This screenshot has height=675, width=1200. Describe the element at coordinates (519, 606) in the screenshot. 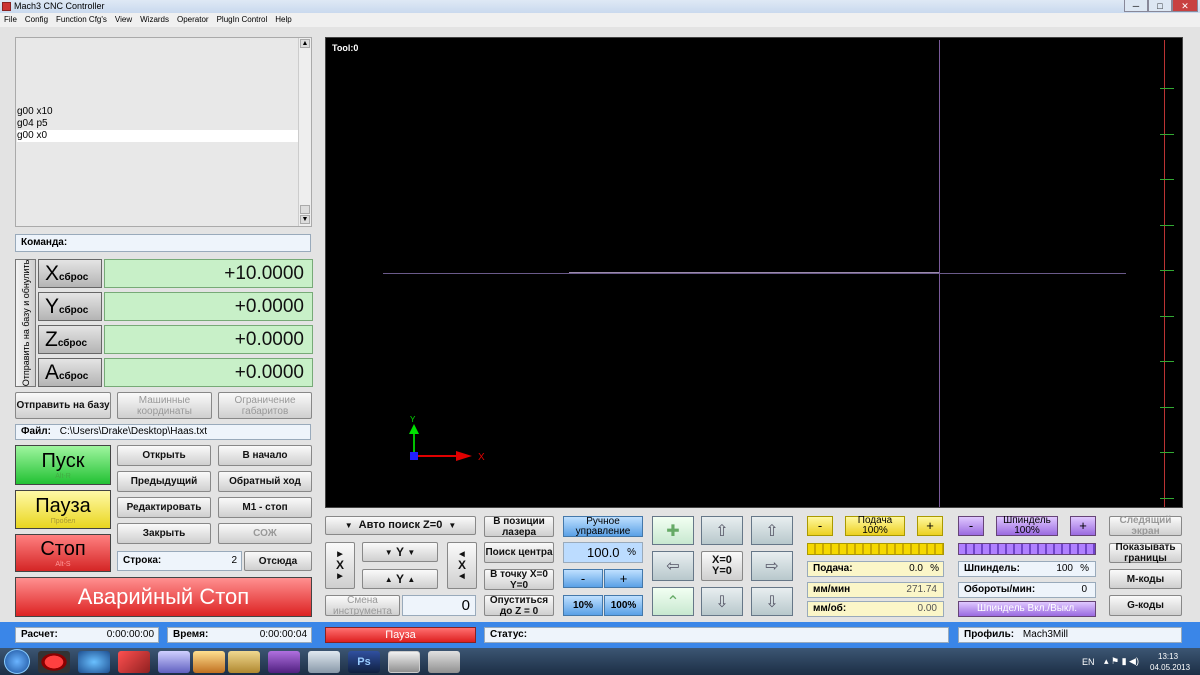

I see `lower-to-z-zero-button: Опуститься до Z = 0` at that location.